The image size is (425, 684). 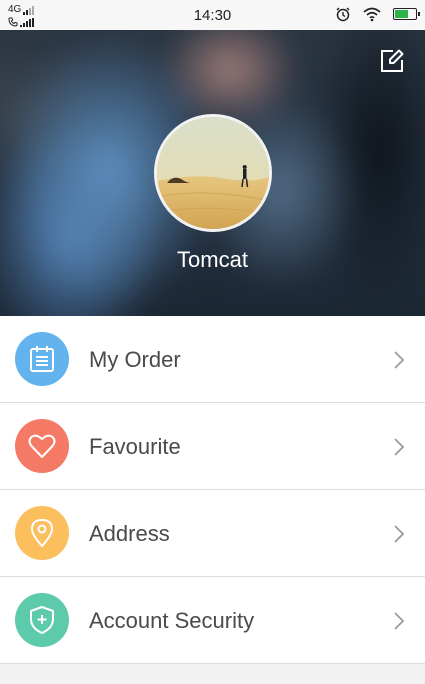 What do you see at coordinates (135, 446) in the screenshot?
I see `menu-label: Favourite` at bounding box center [135, 446].